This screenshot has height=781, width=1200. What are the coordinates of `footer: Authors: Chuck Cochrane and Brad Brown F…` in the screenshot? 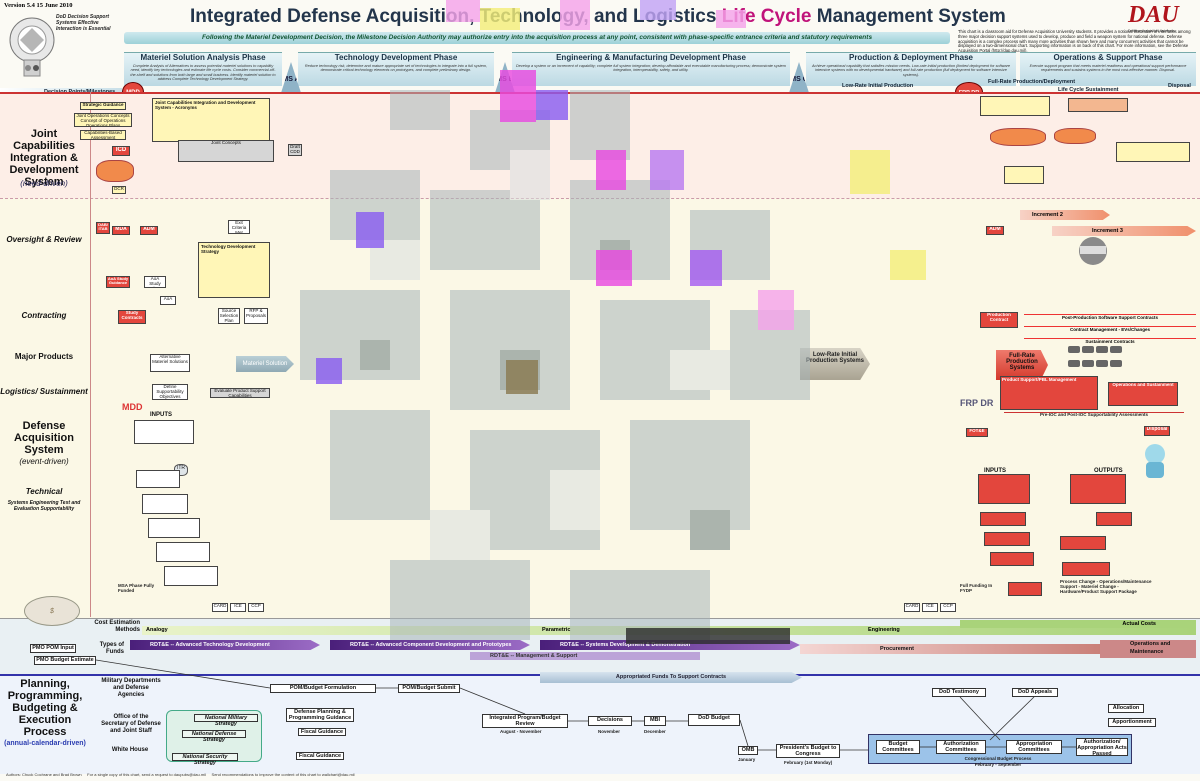 It's located at (180, 774).